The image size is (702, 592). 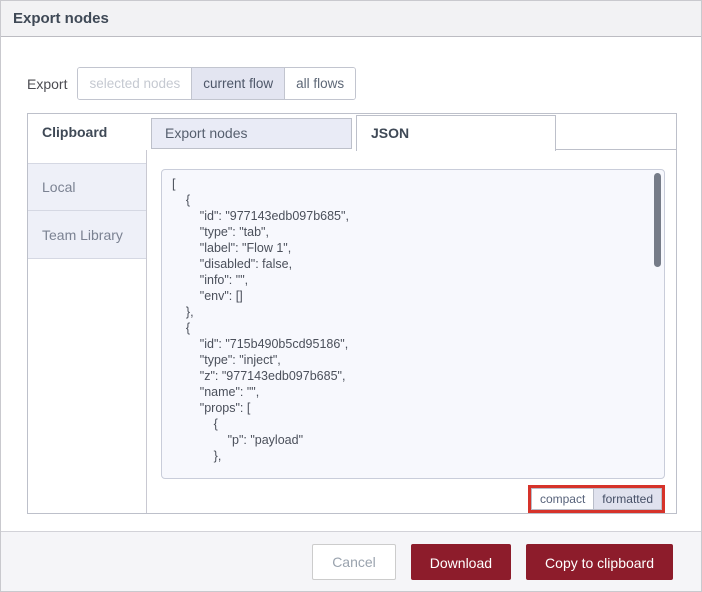 What do you see at coordinates (320, 83) in the screenshot?
I see `scope-all-flows-button: all flows` at bounding box center [320, 83].